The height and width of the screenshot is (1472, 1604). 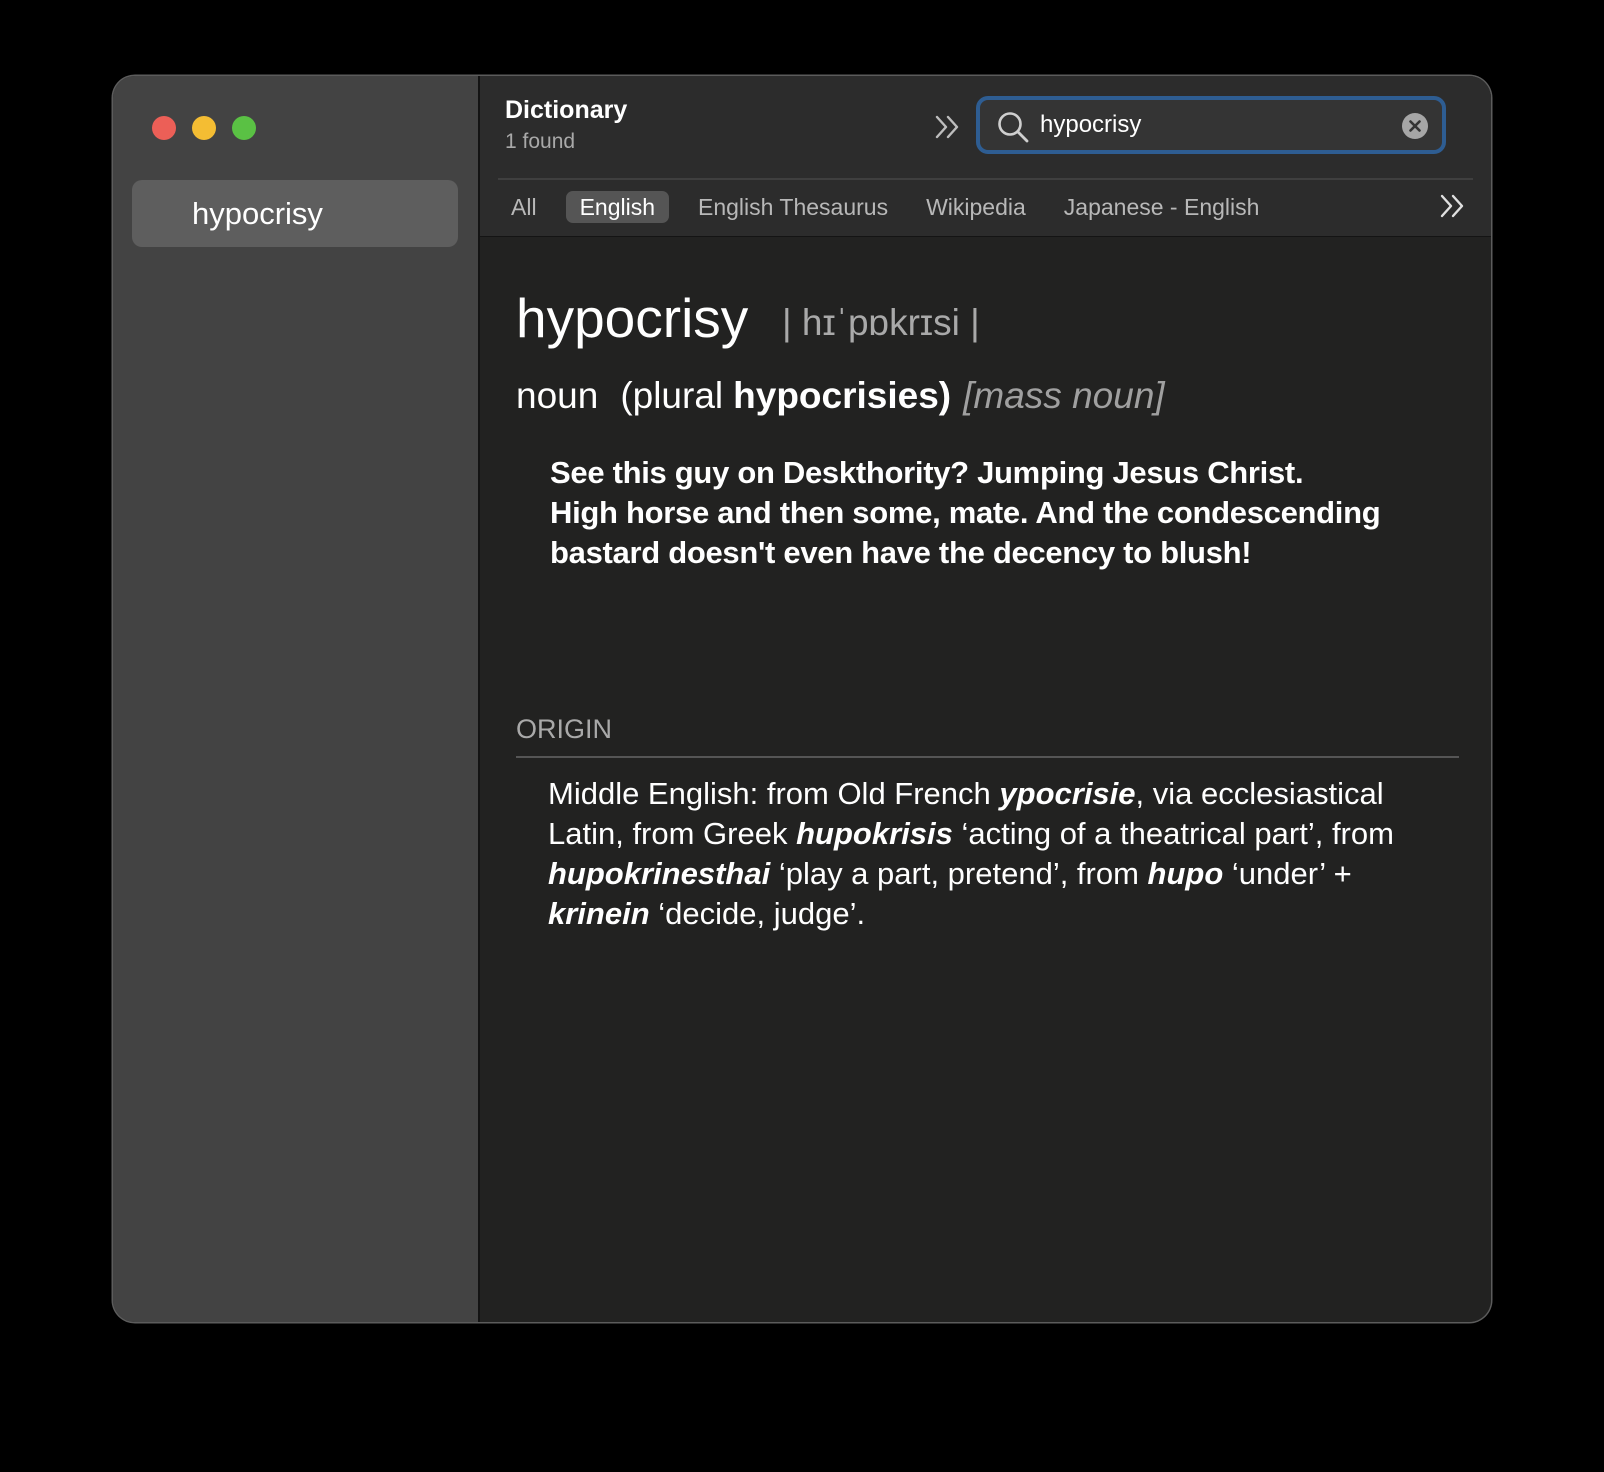 I want to click on origin-text-segment: ‘decide, judge’., so click(x=757, y=913).